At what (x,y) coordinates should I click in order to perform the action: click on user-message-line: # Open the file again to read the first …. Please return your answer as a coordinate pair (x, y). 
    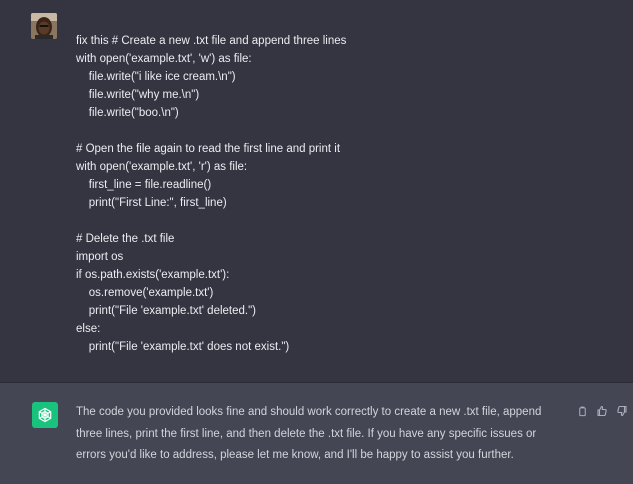
    Looking at the image, I should click on (208, 149).